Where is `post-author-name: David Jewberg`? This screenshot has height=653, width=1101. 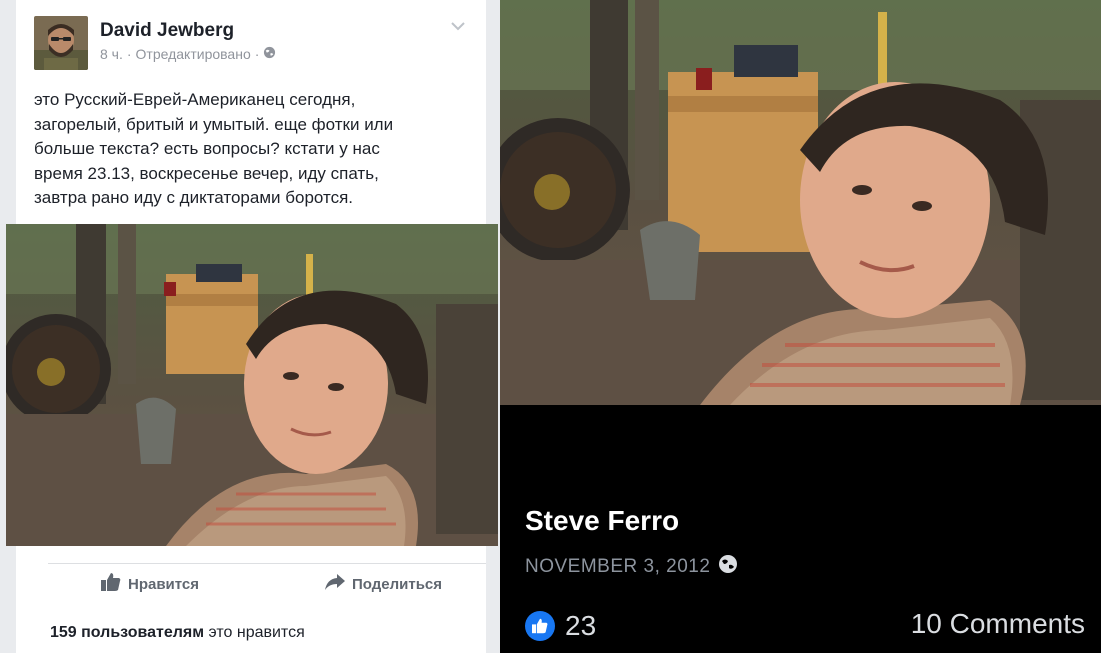 post-author-name: David Jewberg is located at coordinates (167, 31).